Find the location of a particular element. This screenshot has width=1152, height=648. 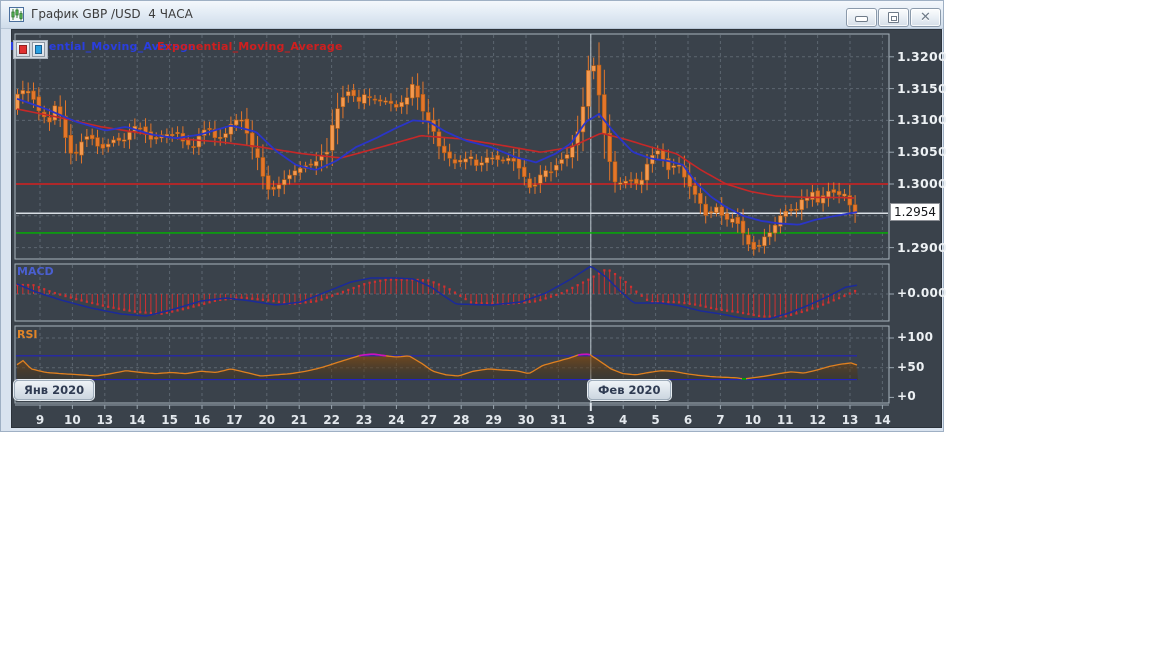

price-scale-label: 1.3200 is located at coordinates (922, 56).